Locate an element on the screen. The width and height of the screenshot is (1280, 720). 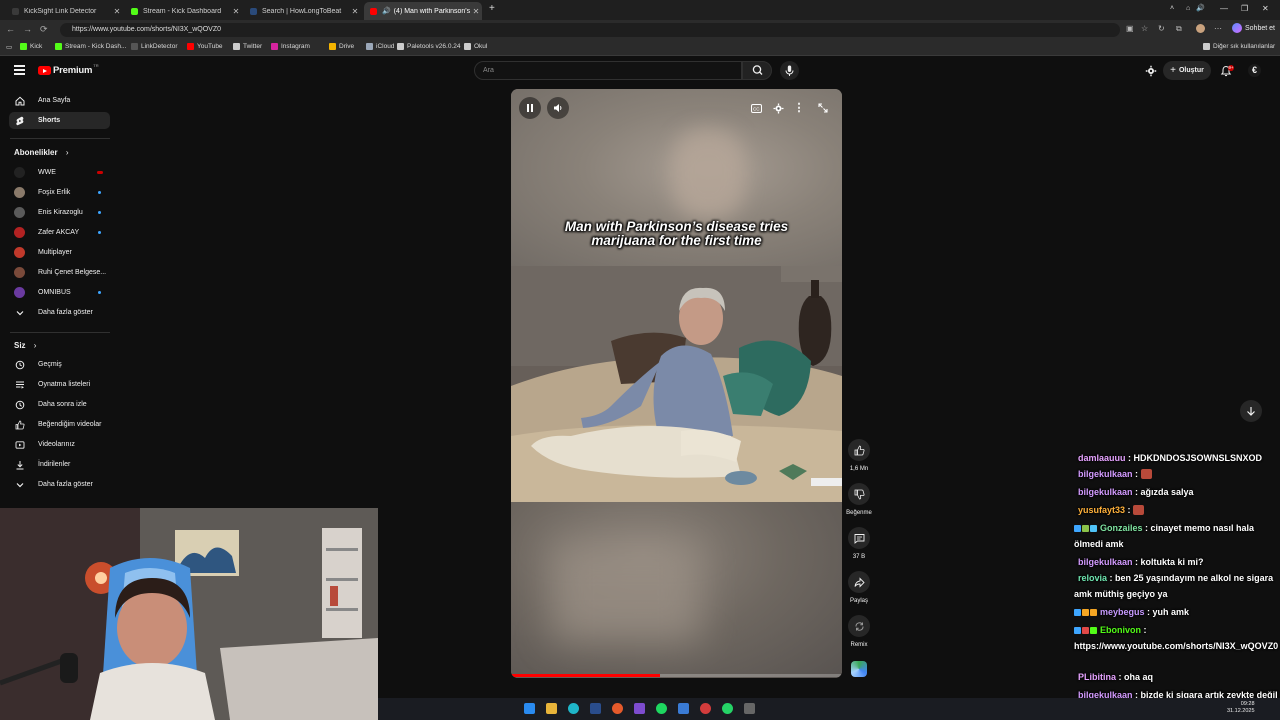
fullscreen-button is located at coordinates (823, 108).